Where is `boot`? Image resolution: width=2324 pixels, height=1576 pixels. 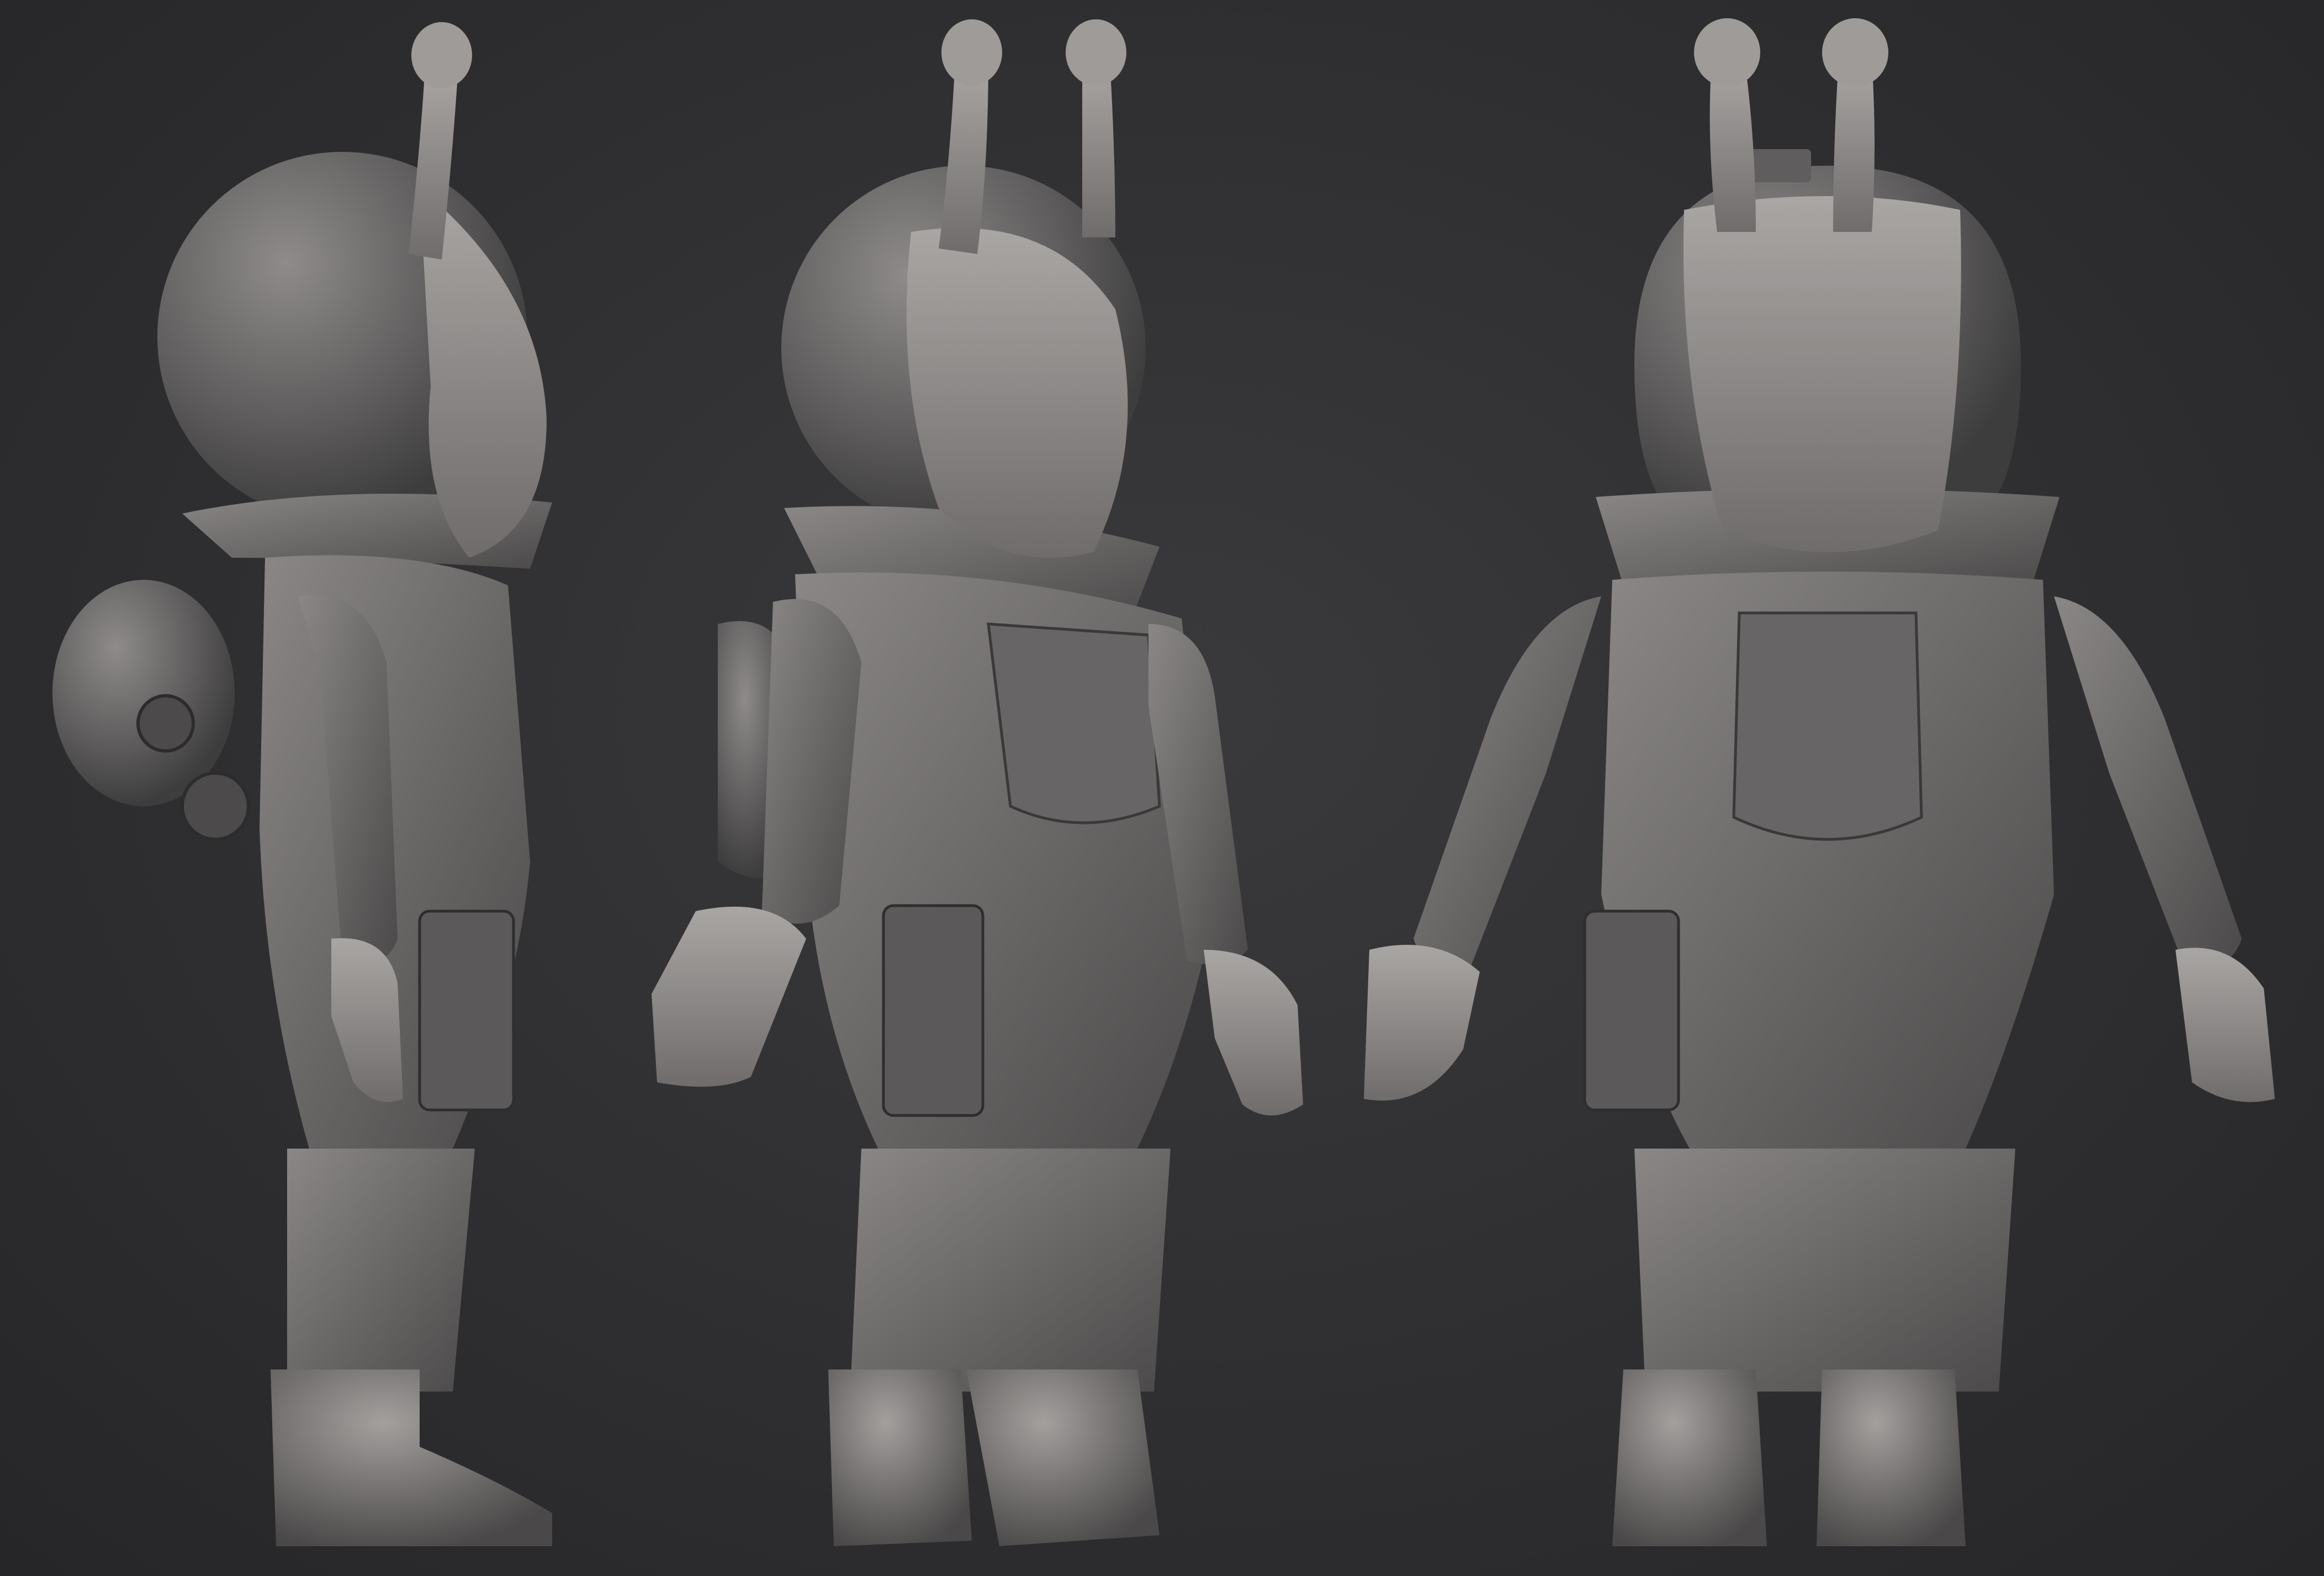
boot is located at coordinates (411, 1457).